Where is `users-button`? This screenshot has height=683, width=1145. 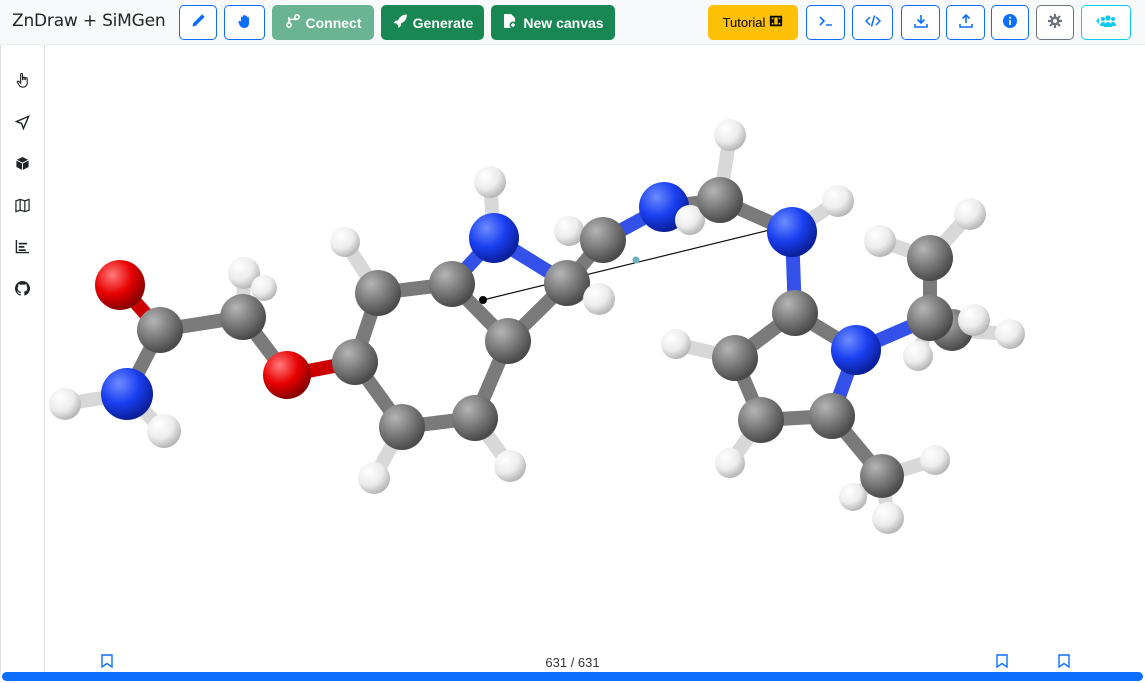 users-button is located at coordinates (1106, 22).